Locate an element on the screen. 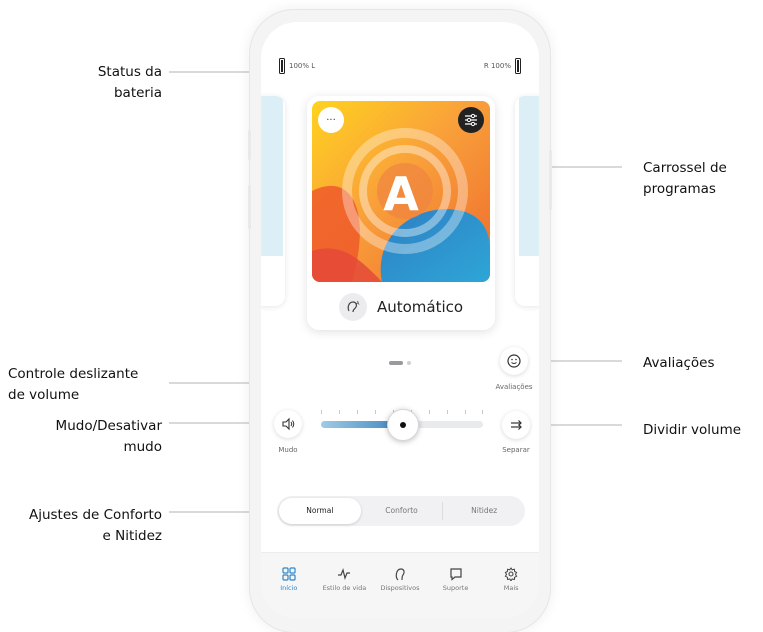 The width and height of the screenshot is (763, 632). tab-lifestyle: Estilo de vida is located at coordinates (345, 585).